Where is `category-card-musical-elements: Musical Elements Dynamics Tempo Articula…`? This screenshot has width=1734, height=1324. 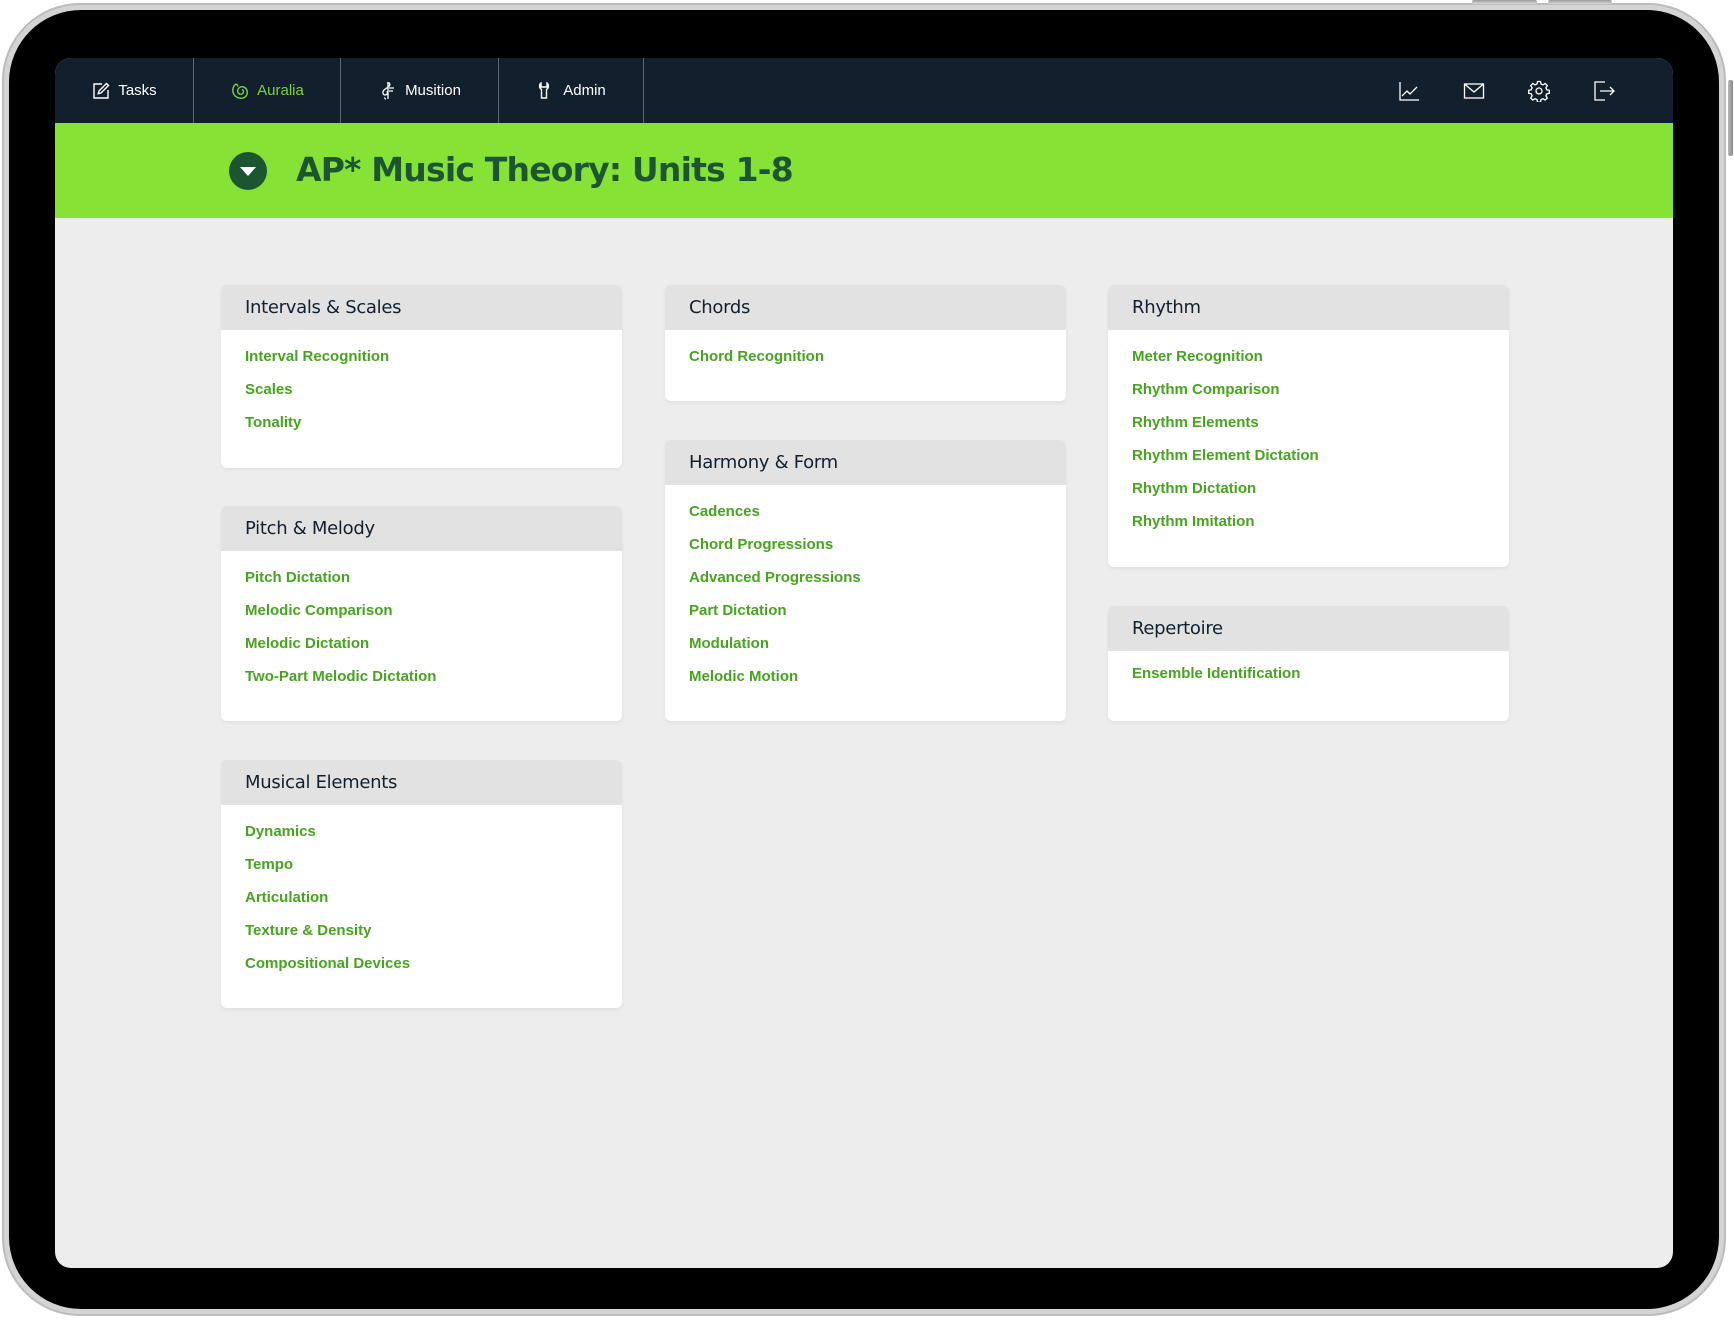
category-card-musical-elements: Musical Elements Dynamics Tempo Articula… is located at coordinates (421, 884).